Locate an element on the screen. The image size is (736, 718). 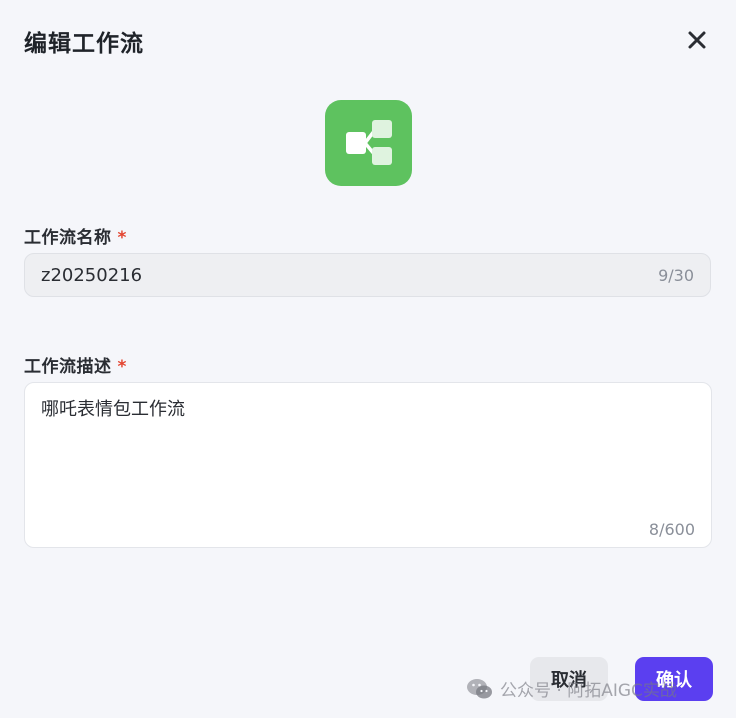
workflow-description-value: 哪吒表情包工作流 is located at coordinates (113, 409).